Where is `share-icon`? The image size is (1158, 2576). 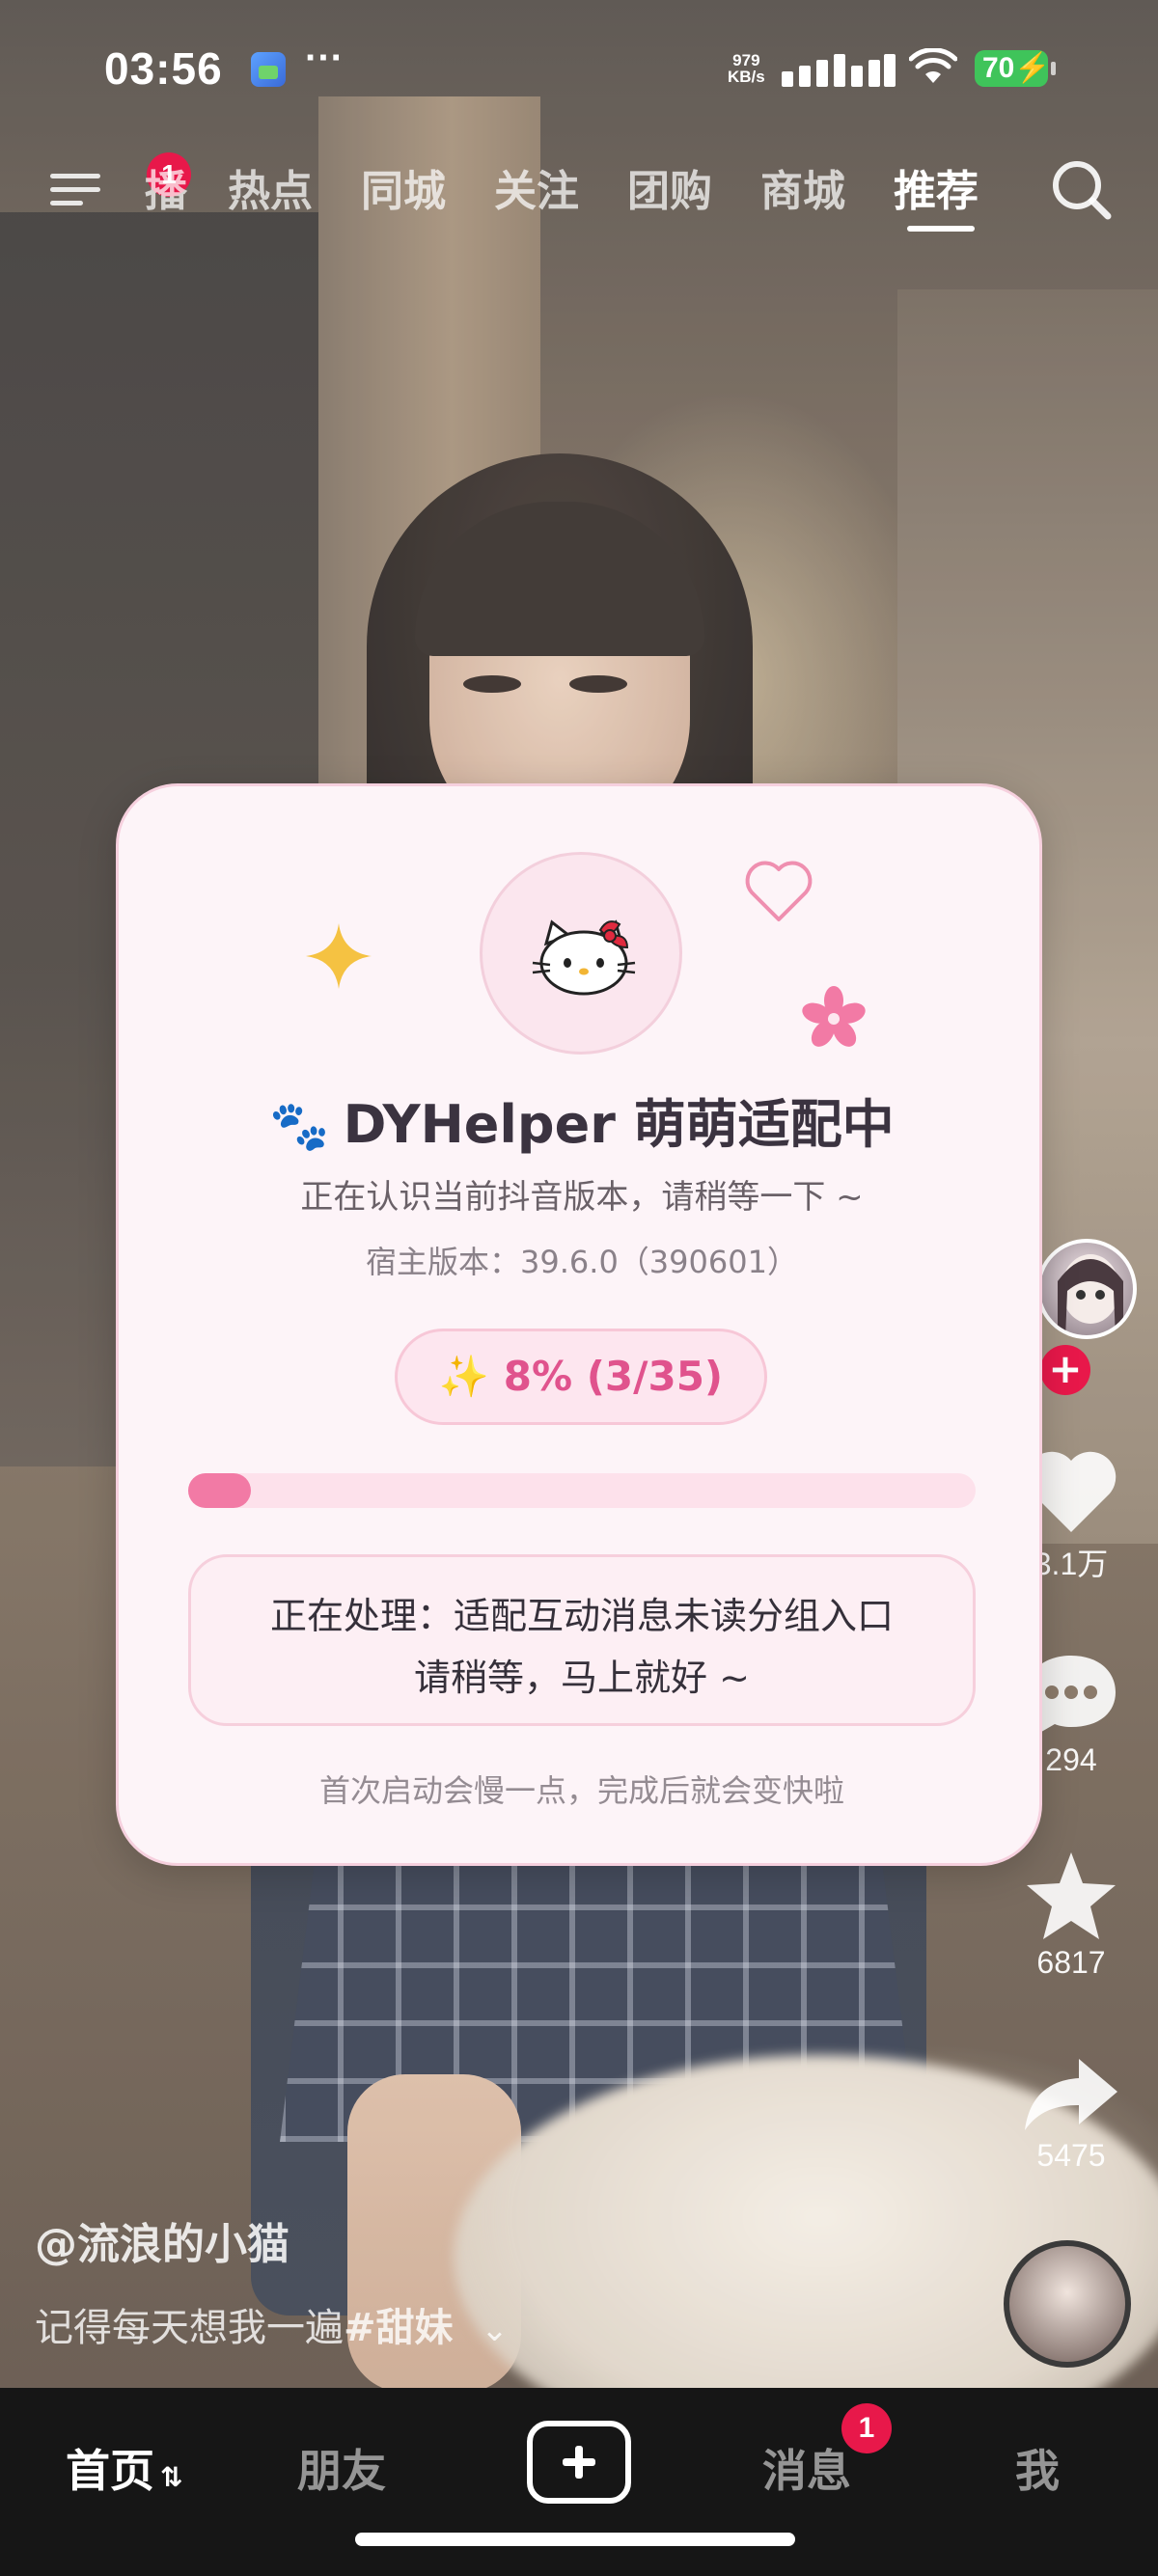
share-icon is located at coordinates (1071, 2094).